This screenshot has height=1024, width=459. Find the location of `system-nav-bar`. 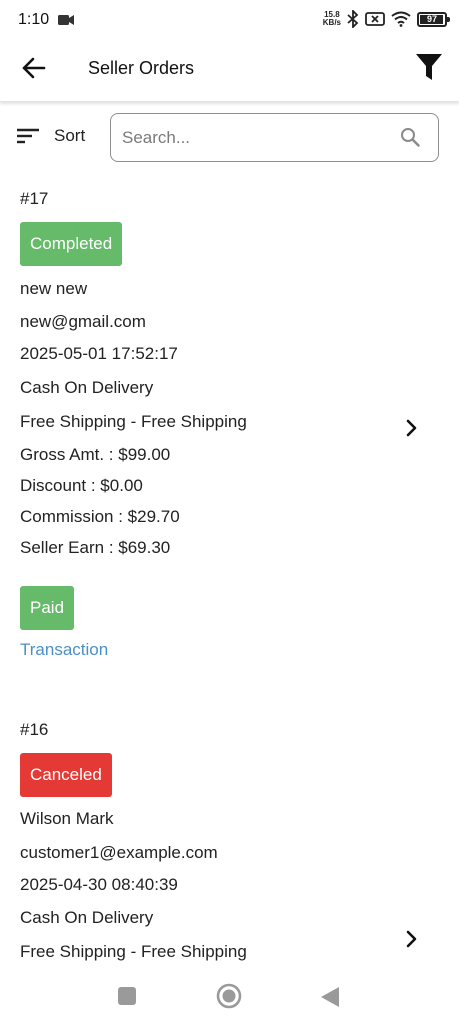

system-nav-bar is located at coordinates (229, 997).